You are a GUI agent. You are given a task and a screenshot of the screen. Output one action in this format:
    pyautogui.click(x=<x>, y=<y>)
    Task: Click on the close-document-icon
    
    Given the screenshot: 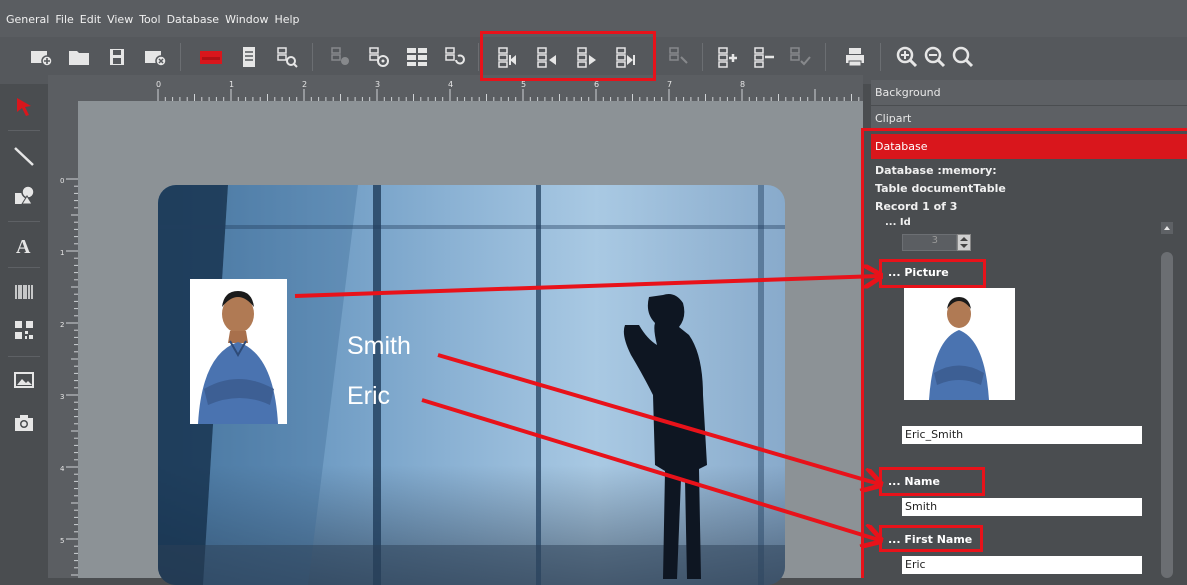 What is the action you would take?
    pyautogui.click(x=155, y=57)
    